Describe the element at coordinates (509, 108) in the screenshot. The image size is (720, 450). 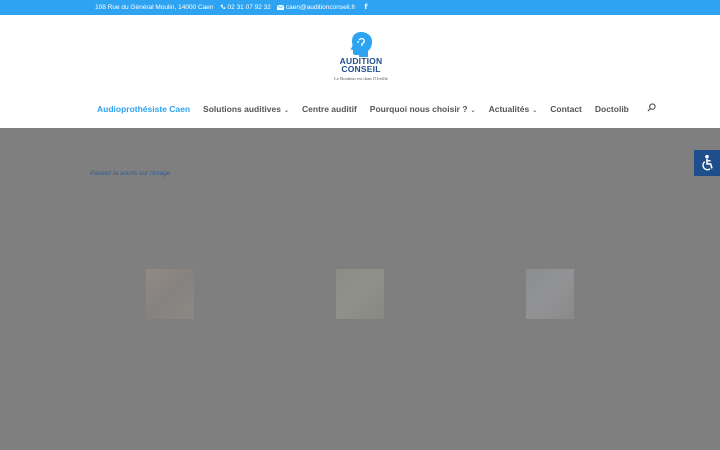
I see `nav-label: Actualités` at that location.